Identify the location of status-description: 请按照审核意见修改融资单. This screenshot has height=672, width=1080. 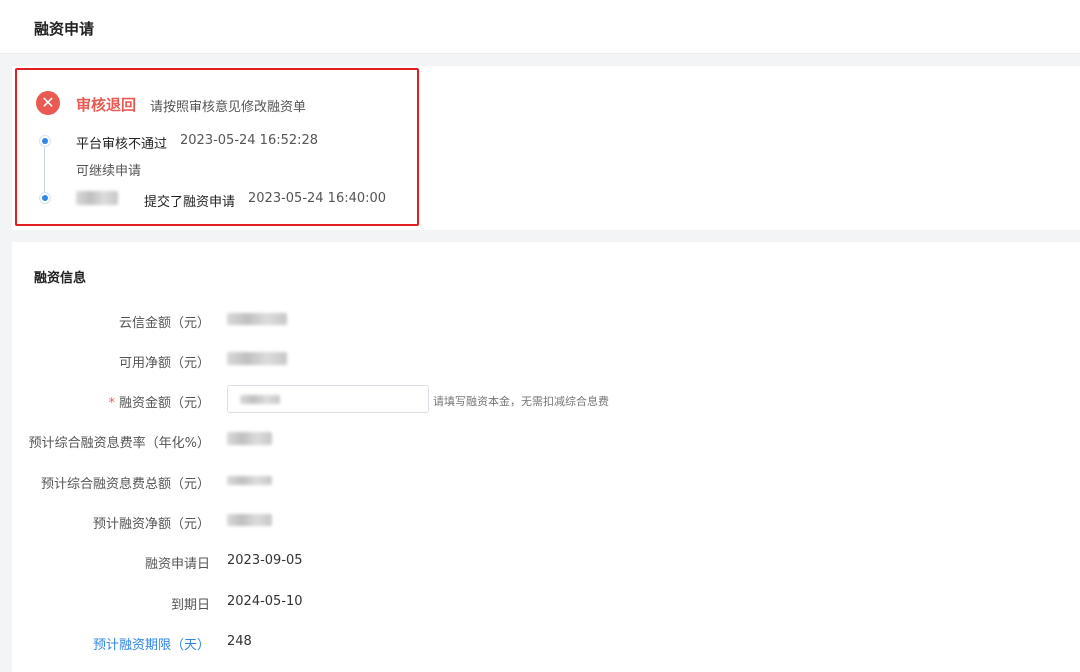
(228, 107).